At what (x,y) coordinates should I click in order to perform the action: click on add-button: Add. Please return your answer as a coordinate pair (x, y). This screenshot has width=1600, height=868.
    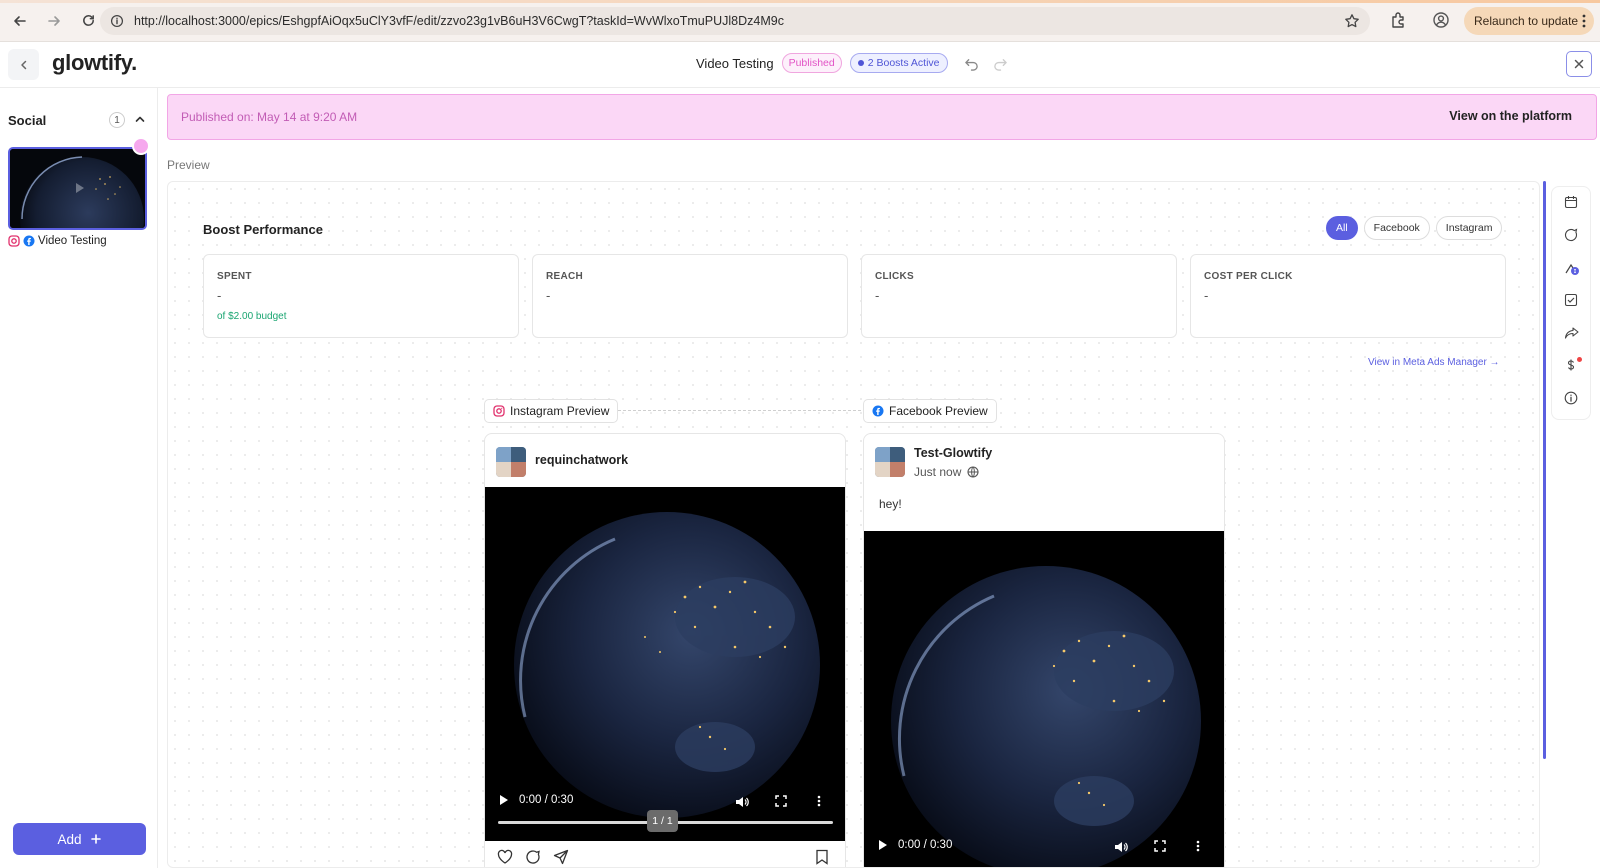
    Looking at the image, I should click on (79, 839).